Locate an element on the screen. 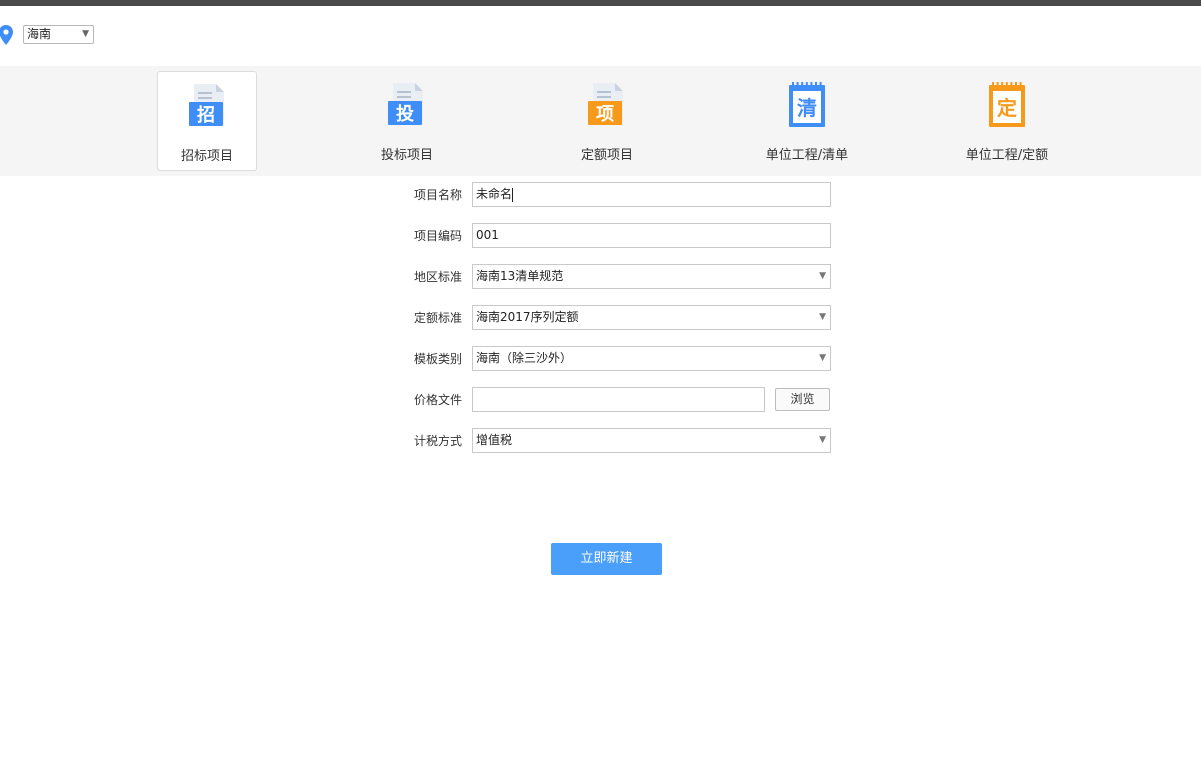 The width and height of the screenshot is (1201, 781). project-type-card: 招招标项目 is located at coordinates (207, 121).